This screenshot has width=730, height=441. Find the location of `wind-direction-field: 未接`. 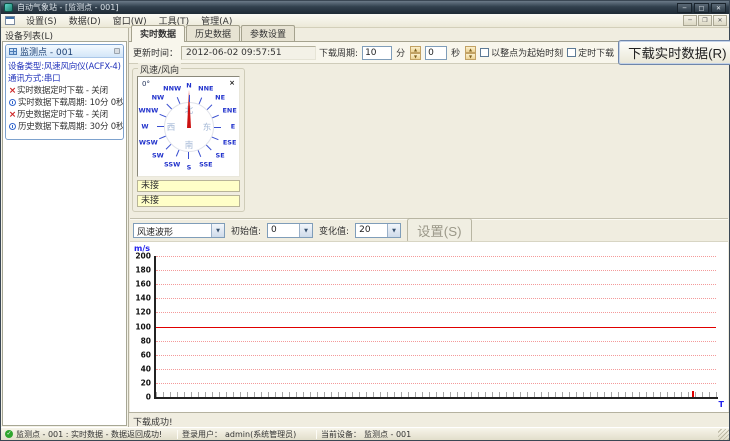

wind-direction-field: 未接 is located at coordinates (188, 201).